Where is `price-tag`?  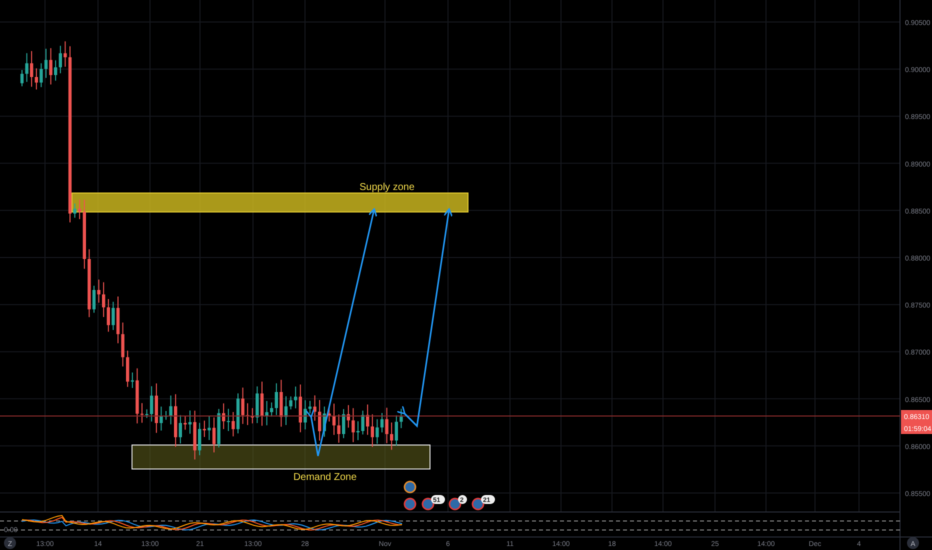 price-tag is located at coordinates (916, 422).